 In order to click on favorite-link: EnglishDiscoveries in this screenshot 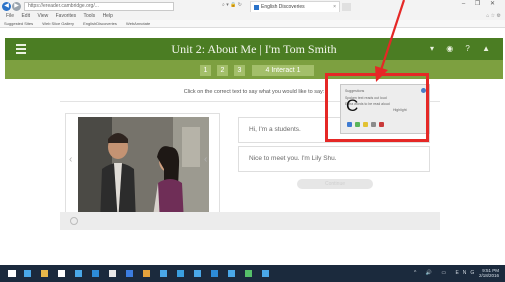, I will do `click(100, 23)`.